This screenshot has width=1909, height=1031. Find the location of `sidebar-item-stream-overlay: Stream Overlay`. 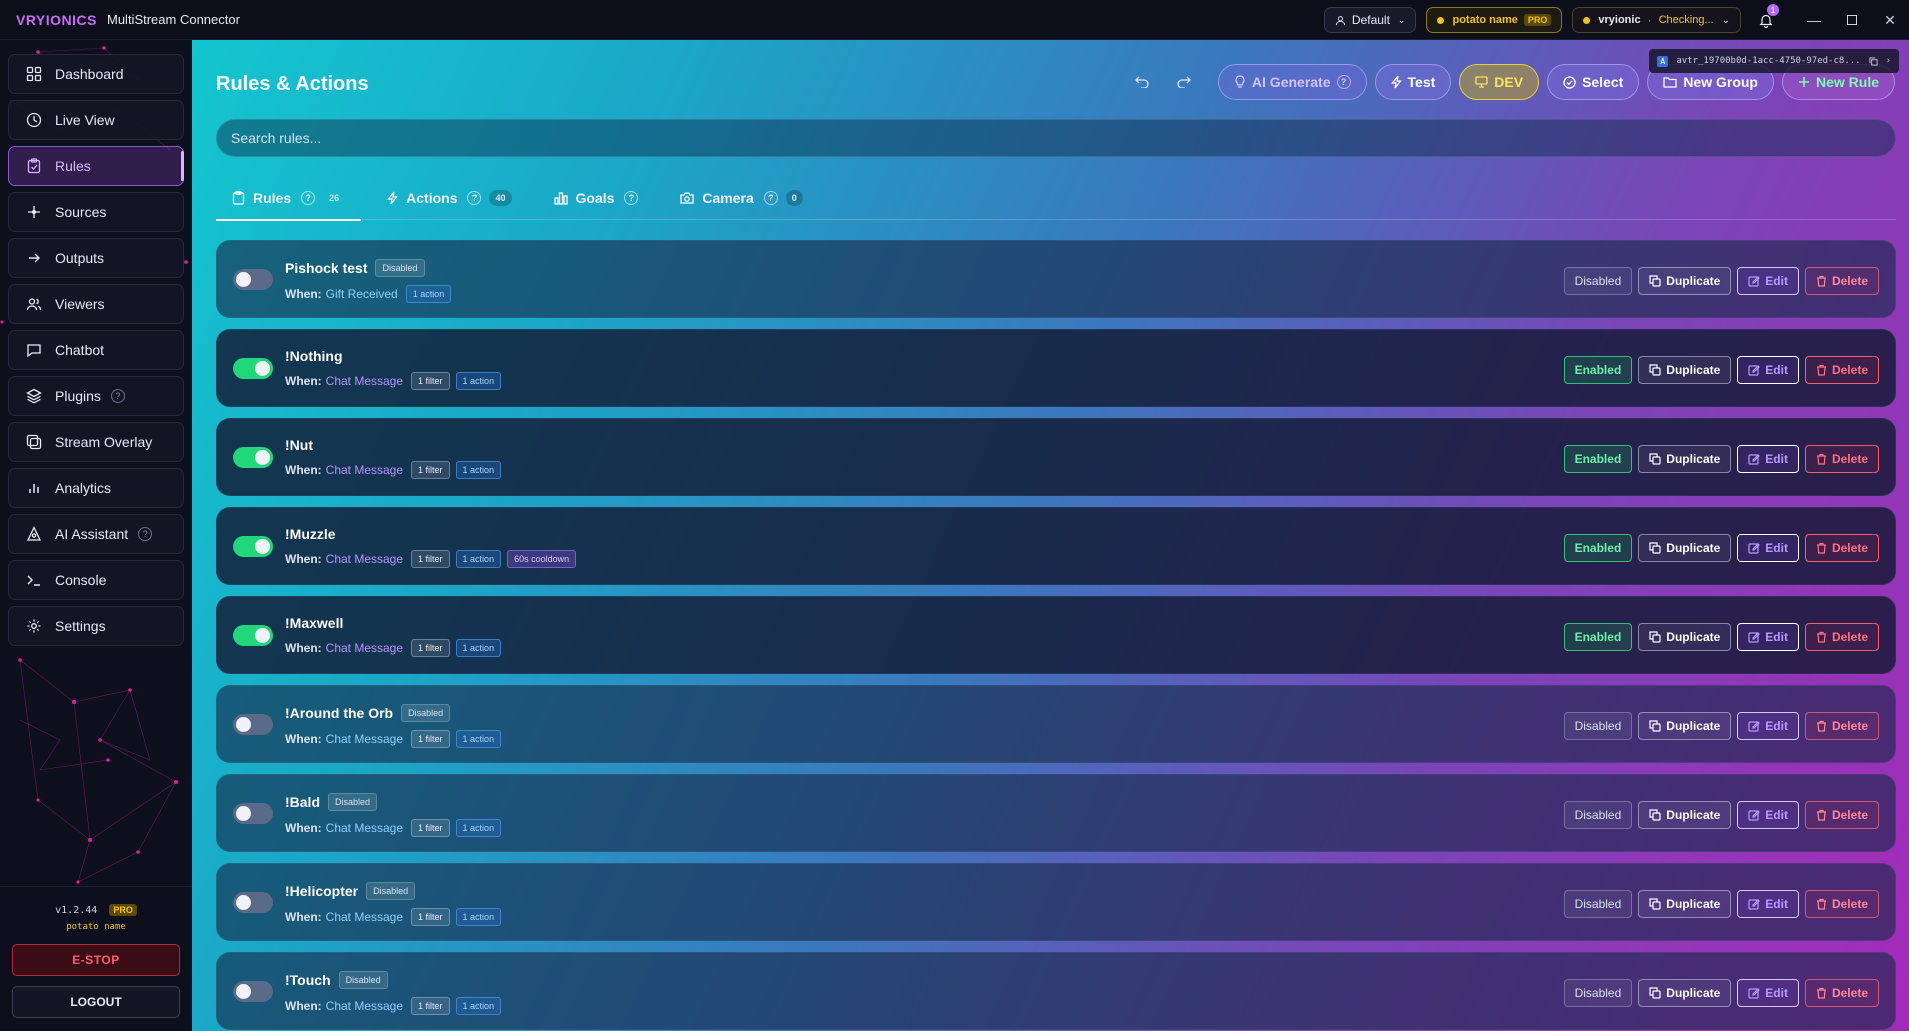

sidebar-item-stream-overlay: Stream Overlay is located at coordinates (96, 442).